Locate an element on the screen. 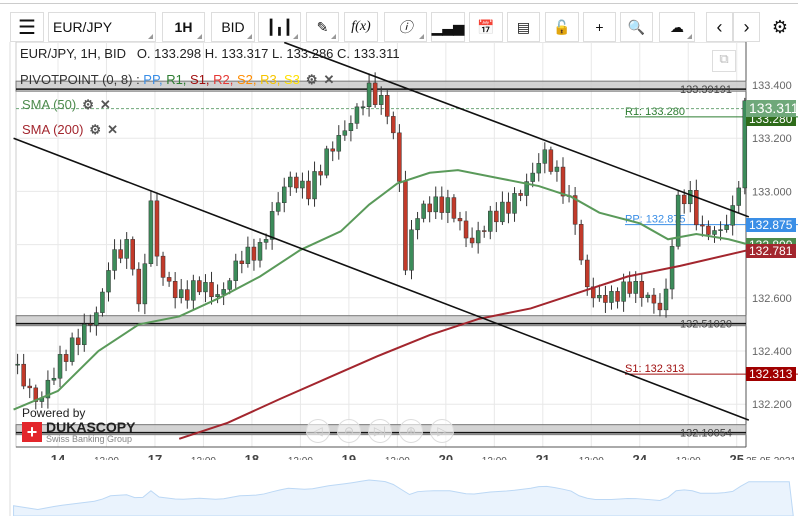  info-icon: ⓘ is located at coordinates (405, 28).